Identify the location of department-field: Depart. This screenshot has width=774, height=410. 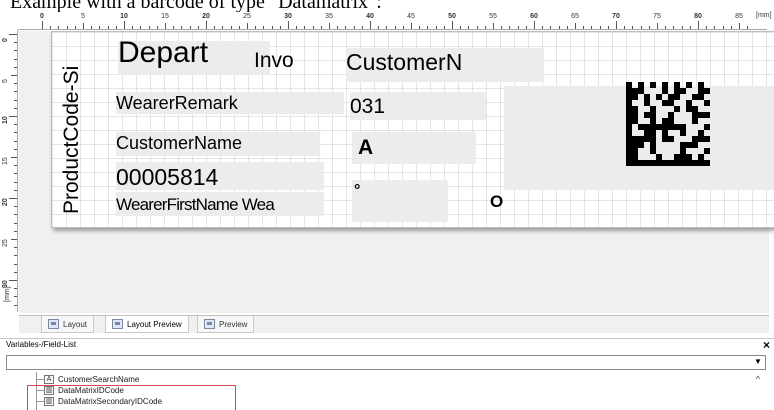
(163, 53).